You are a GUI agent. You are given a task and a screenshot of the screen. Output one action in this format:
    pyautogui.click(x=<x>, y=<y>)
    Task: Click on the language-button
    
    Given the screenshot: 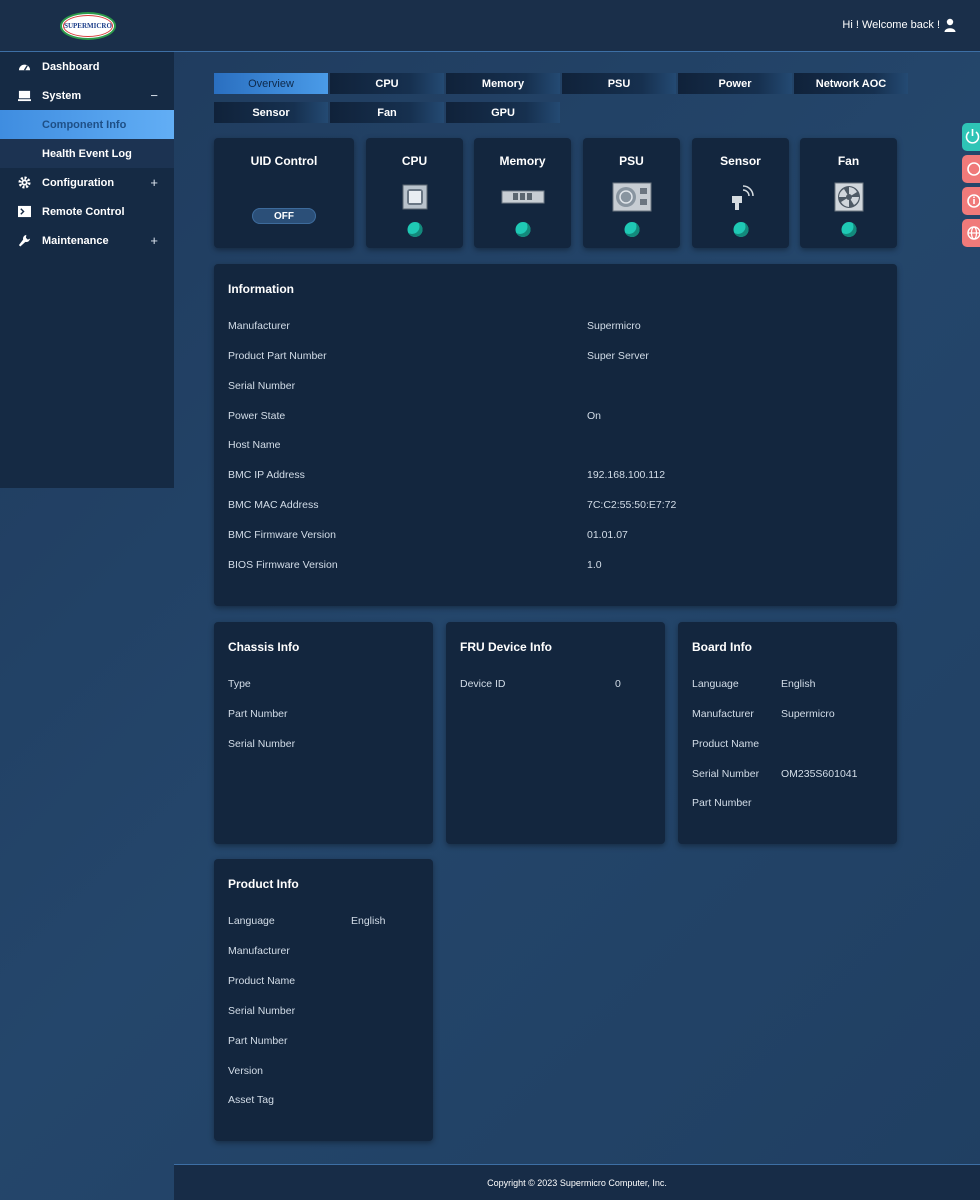 What is the action you would take?
    pyautogui.click(x=971, y=233)
    